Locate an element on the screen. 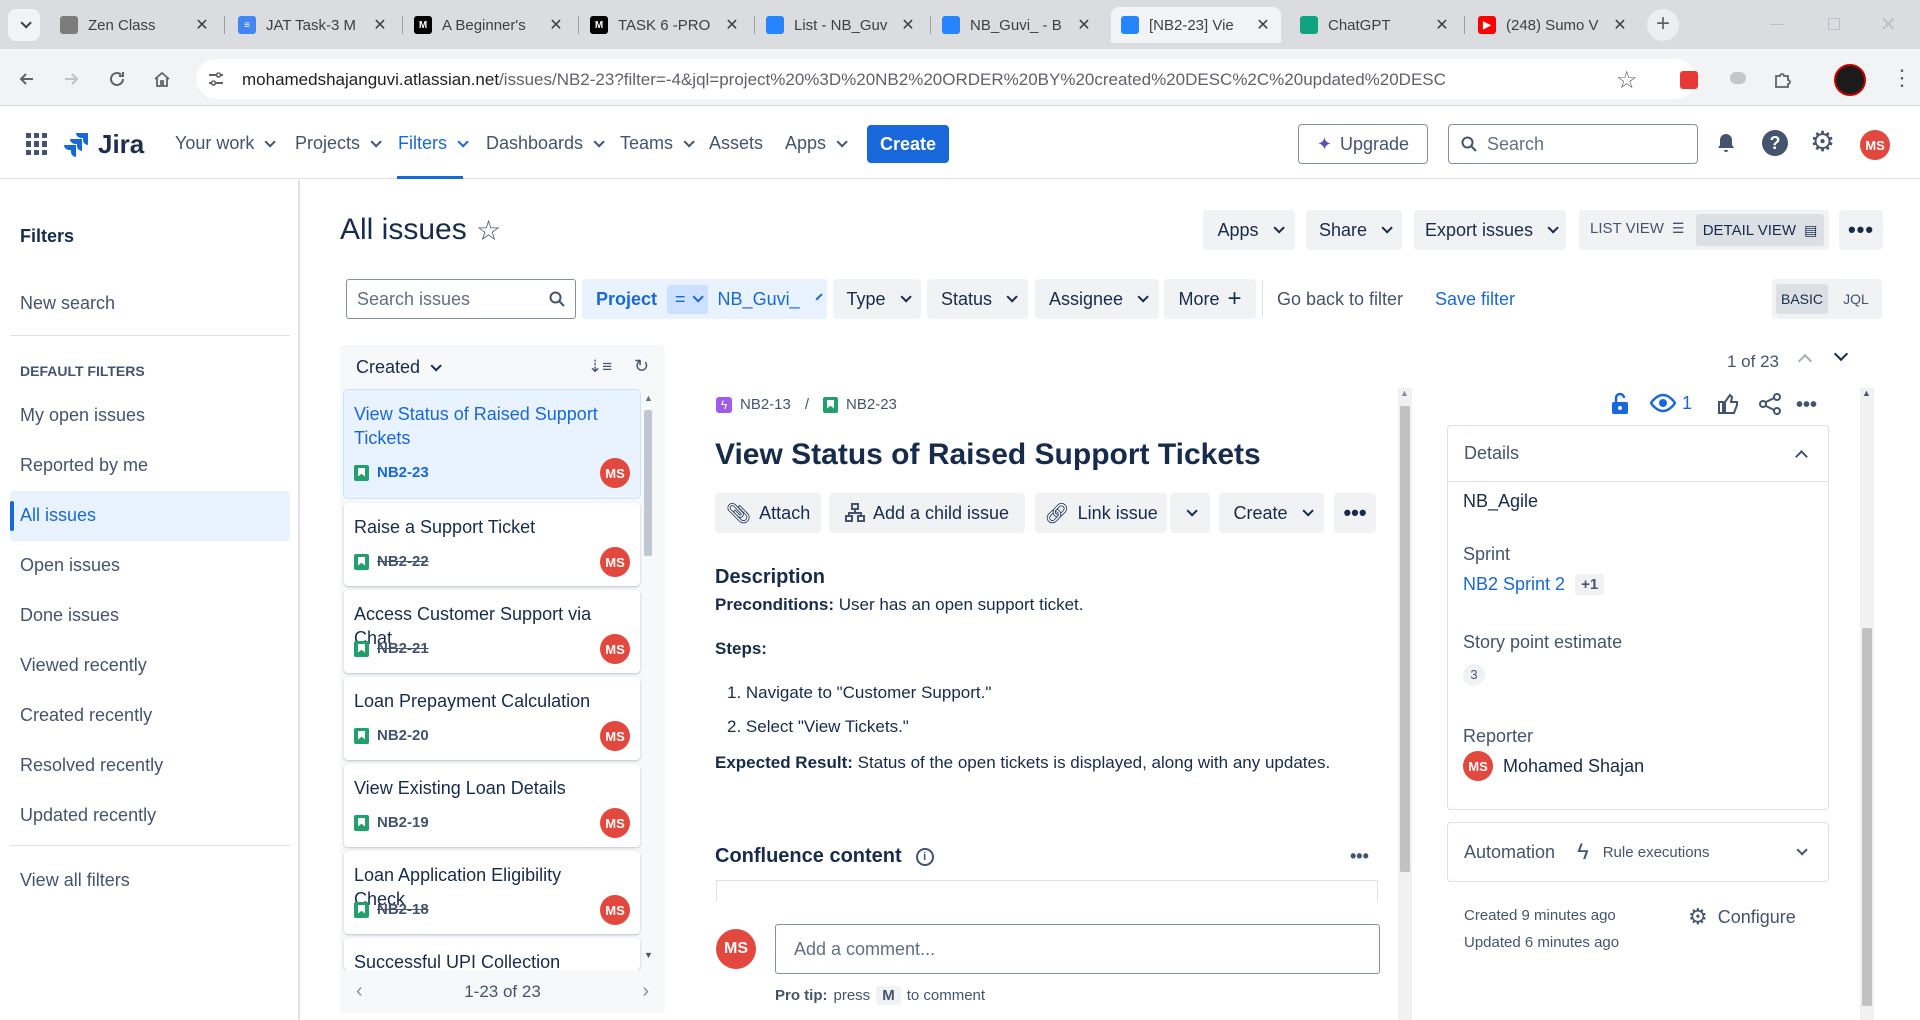  detail-view-toggle: DETAIL VIEW ▤ is located at coordinates (1760, 230).